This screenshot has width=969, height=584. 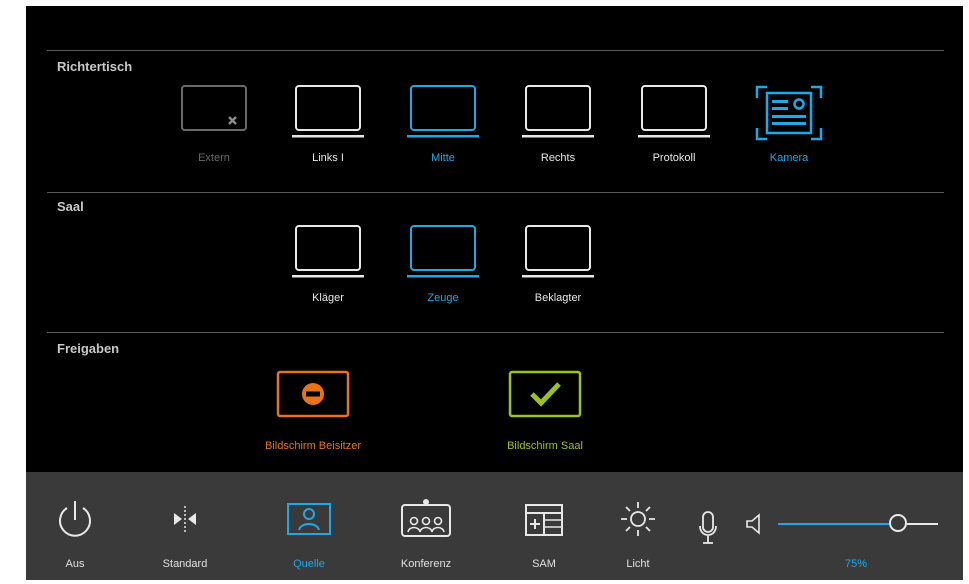 I want to click on document-camera-icon, so click(x=789, y=113).